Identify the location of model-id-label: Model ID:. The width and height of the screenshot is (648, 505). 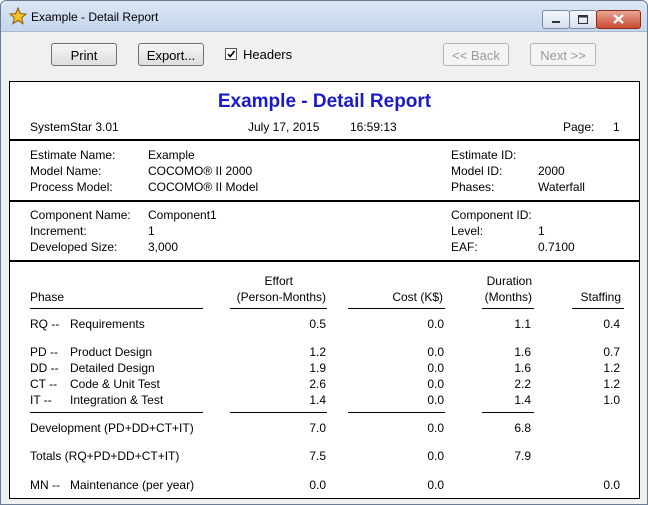
(477, 171).